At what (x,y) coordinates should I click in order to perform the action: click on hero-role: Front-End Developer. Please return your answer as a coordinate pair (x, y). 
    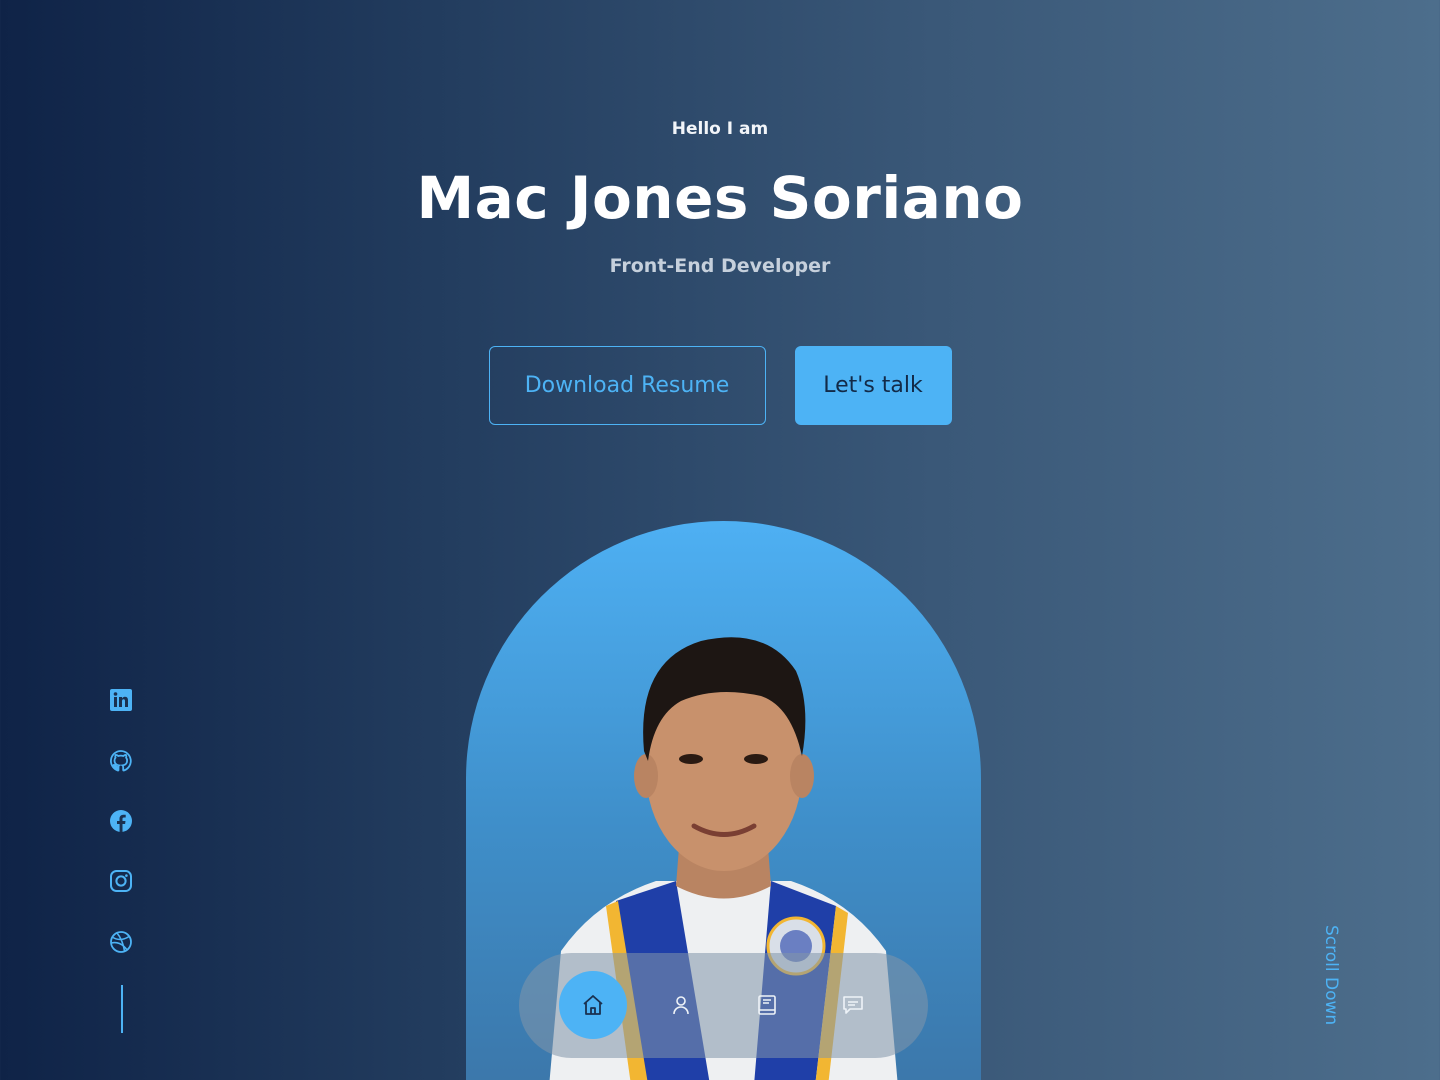
    Looking at the image, I should click on (720, 266).